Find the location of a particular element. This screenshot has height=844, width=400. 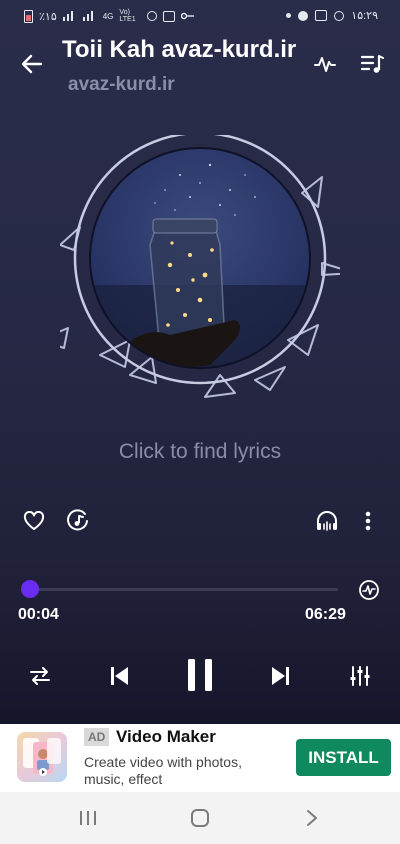

equalizer-icon is located at coordinates (360, 676).